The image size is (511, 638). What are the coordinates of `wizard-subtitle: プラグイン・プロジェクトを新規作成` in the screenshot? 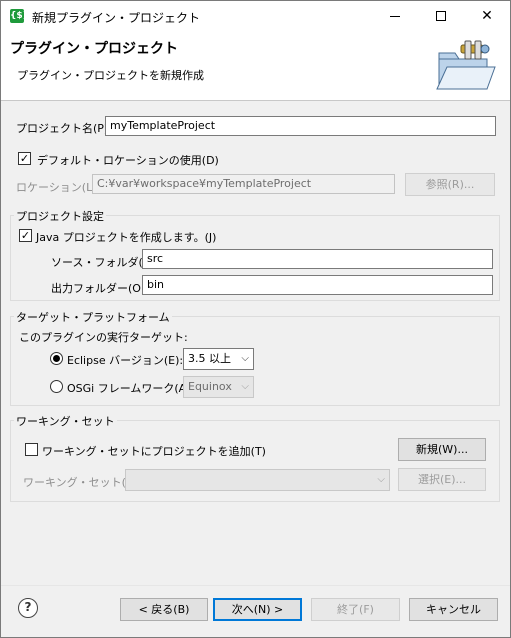 It's located at (110, 75).